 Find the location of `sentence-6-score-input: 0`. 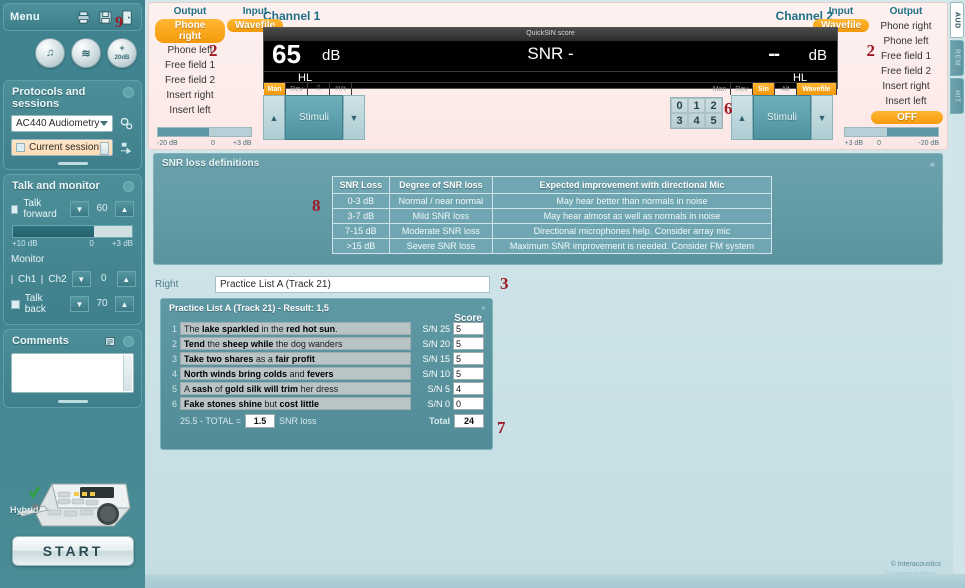

sentence-6-score-input: 0 is located at coordinates (468, 403).